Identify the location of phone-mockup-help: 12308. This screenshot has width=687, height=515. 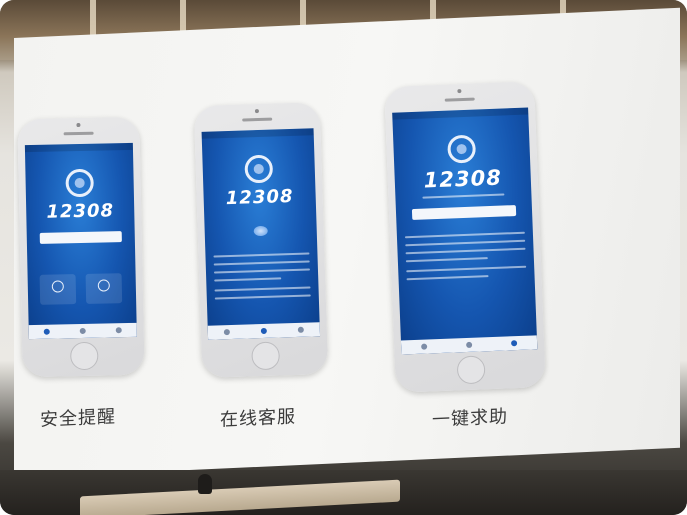
(465, 237).